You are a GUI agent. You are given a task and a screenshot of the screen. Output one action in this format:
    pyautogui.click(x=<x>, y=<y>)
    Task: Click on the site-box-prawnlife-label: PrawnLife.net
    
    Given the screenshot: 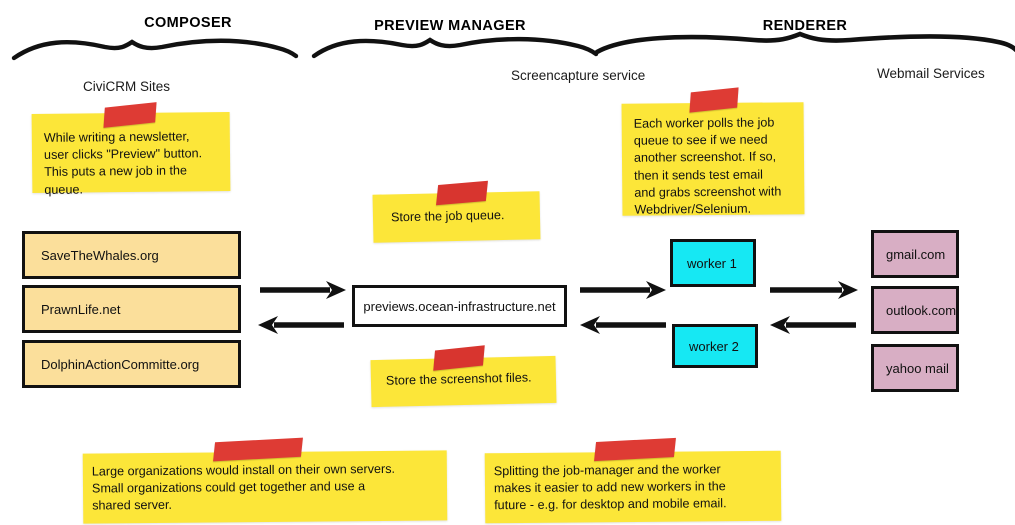 What is the action you would take?
    pyautogui.click(x=81, y=309)
    